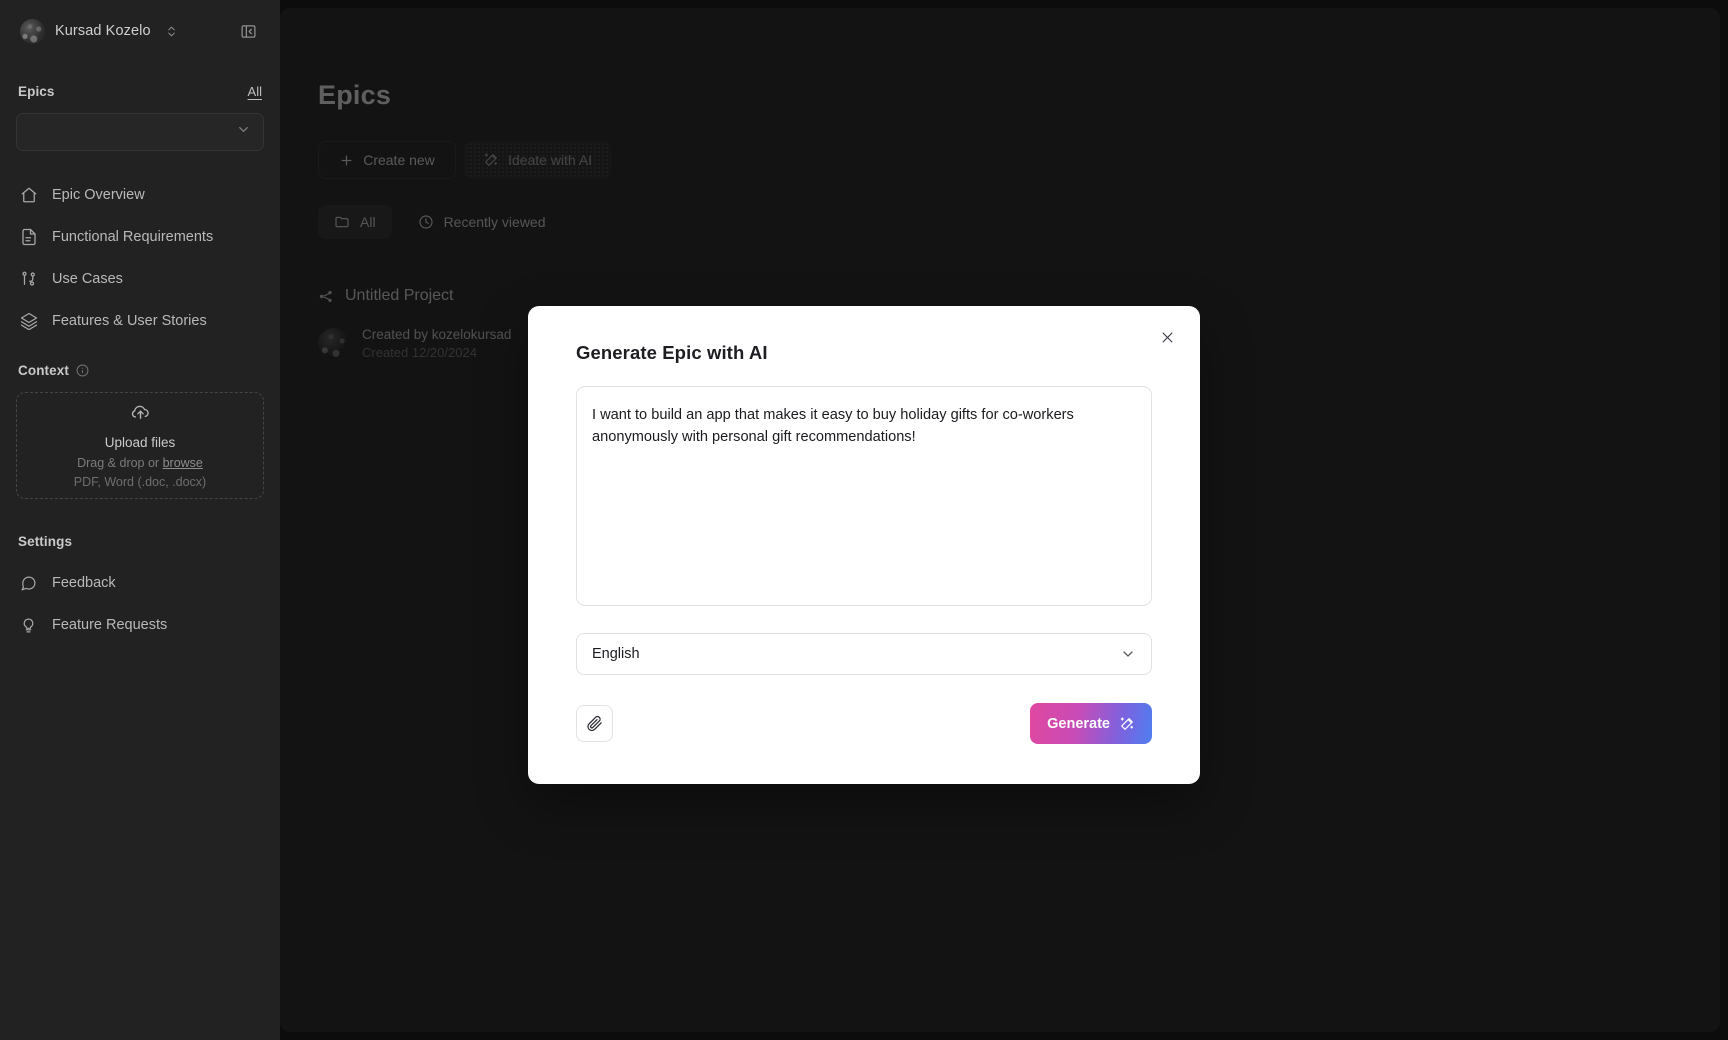  What do you see at coordinates (140, 279) in the screenshot?
I see `sidebar-item-use-cases: Use Cases` at bounding box center [140, 279].